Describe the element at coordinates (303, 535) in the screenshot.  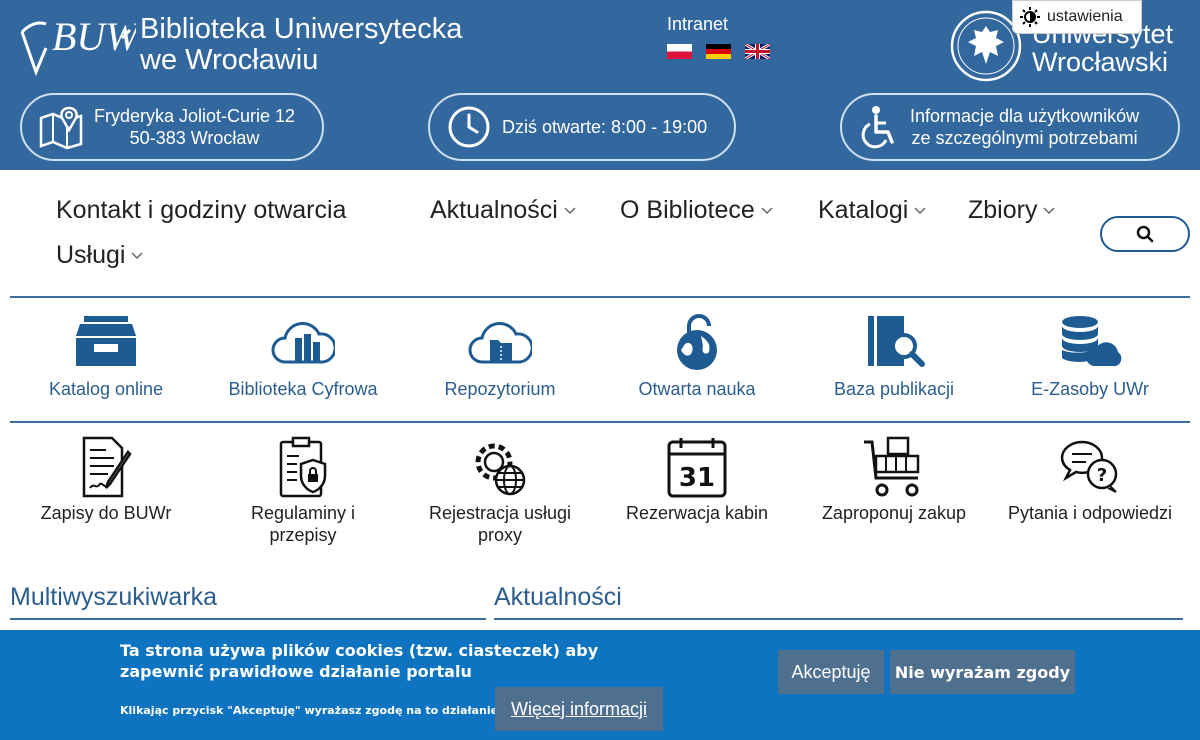
I see `tile-label-line2: przepisy` at that location.